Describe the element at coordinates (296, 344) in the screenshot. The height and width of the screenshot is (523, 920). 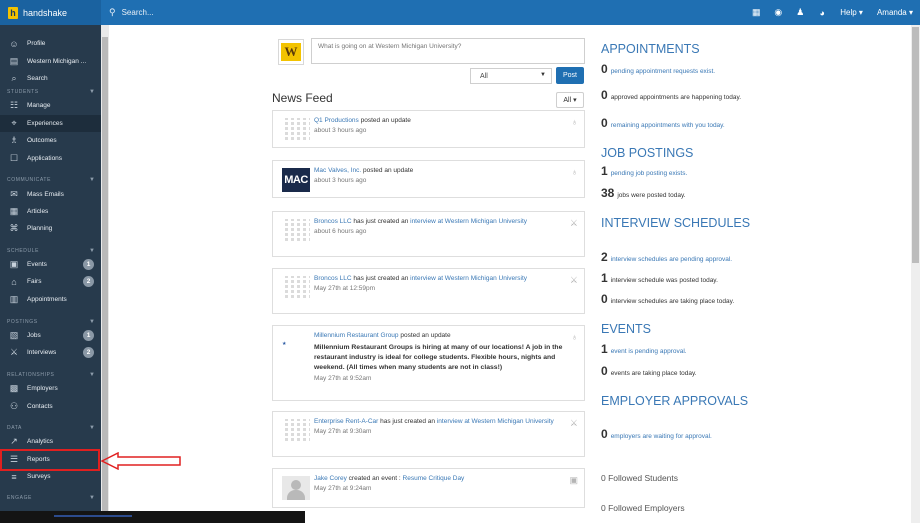
I see `company-logo: ★` at that location.